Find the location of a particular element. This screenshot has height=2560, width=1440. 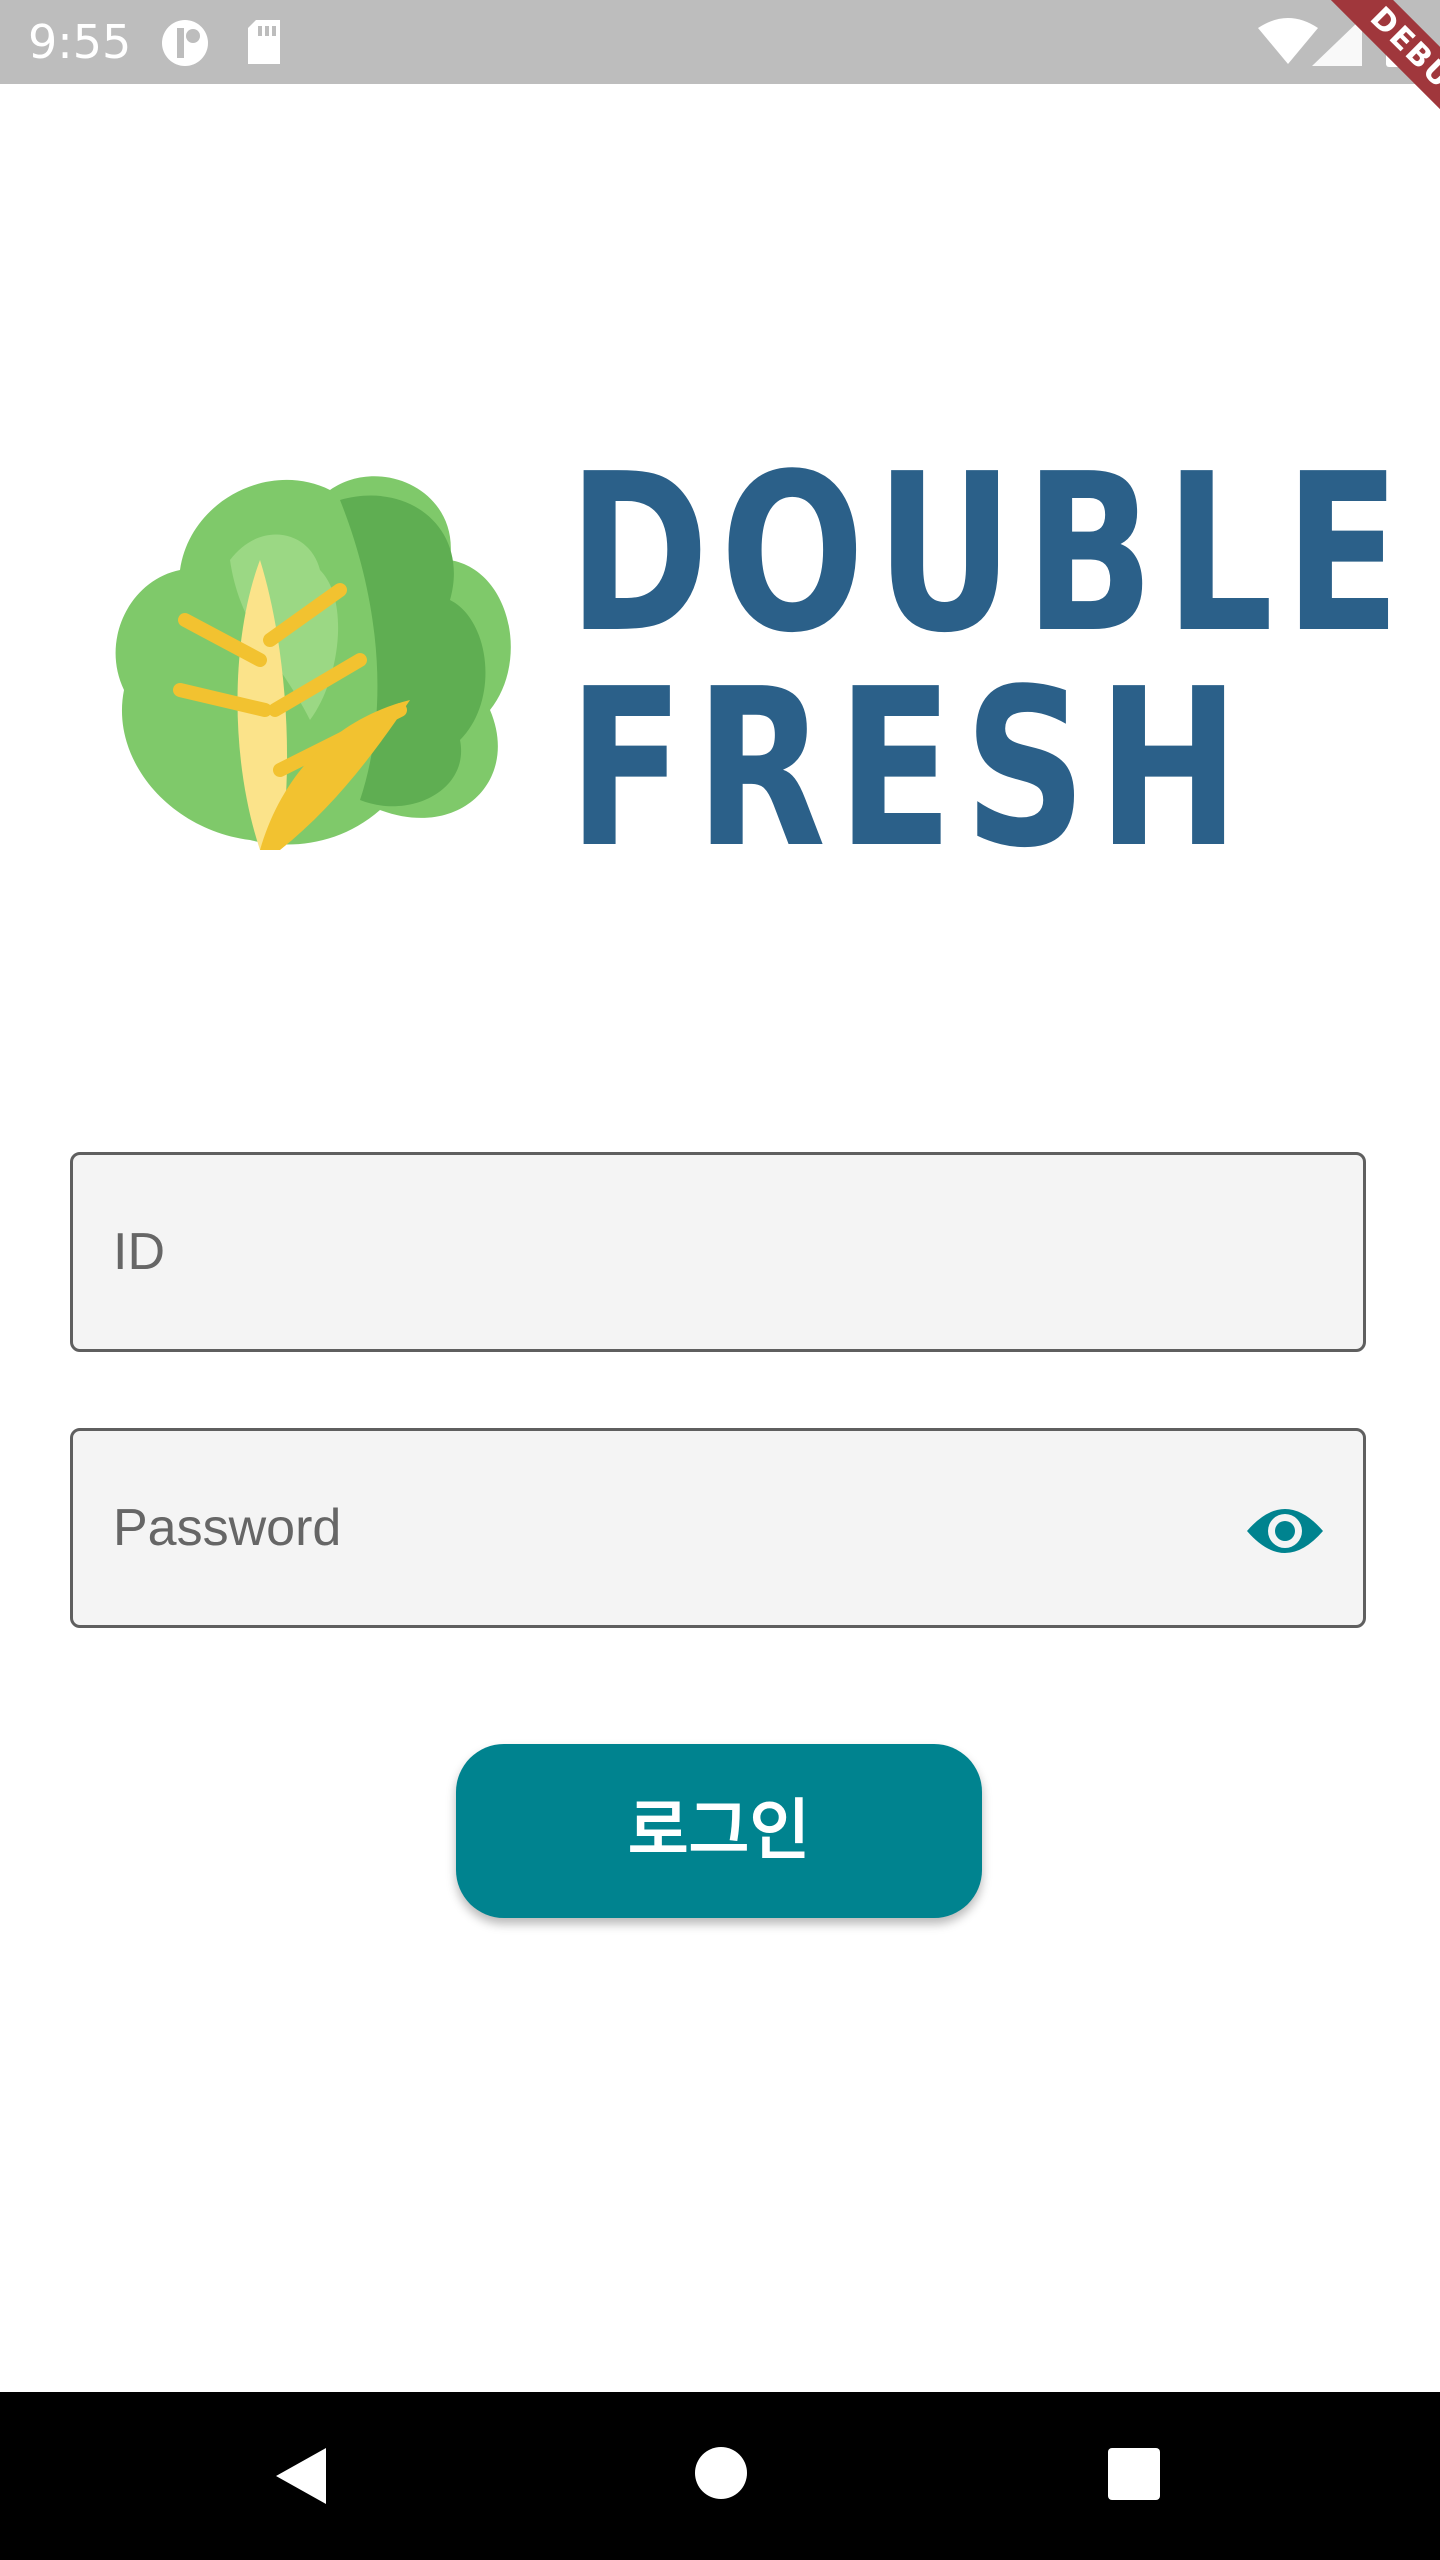

password-placeholder: Password is located at coordinates (227, 1528).